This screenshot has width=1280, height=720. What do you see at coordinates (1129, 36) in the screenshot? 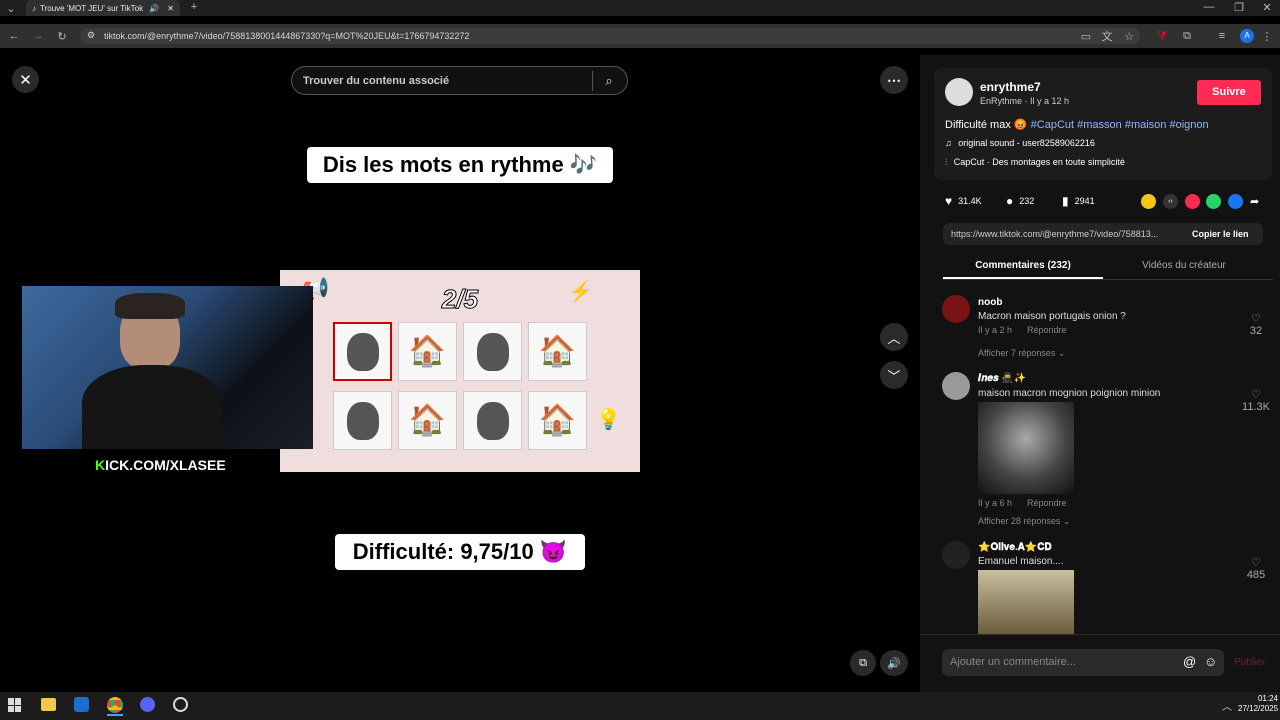
I see `bookmark-star-icon: ☆` at bounding box center [1129, 36].